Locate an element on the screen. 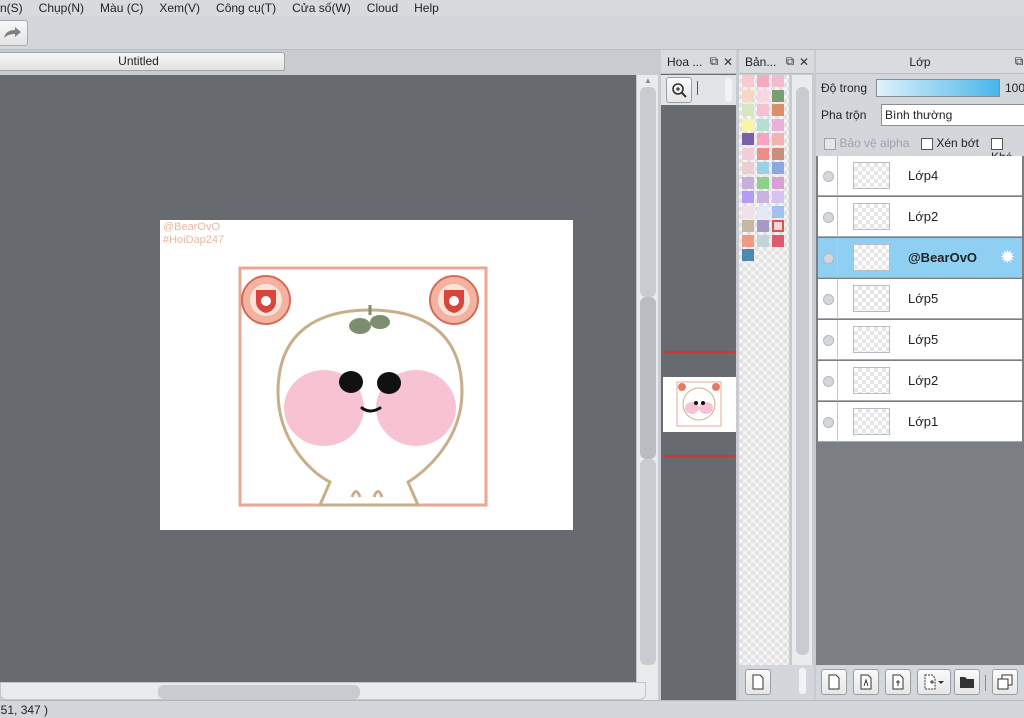 This screenshot has width=1024, height=718. canvas-vertical-scrollbar: ▲ is located at coordinates (647, 387).